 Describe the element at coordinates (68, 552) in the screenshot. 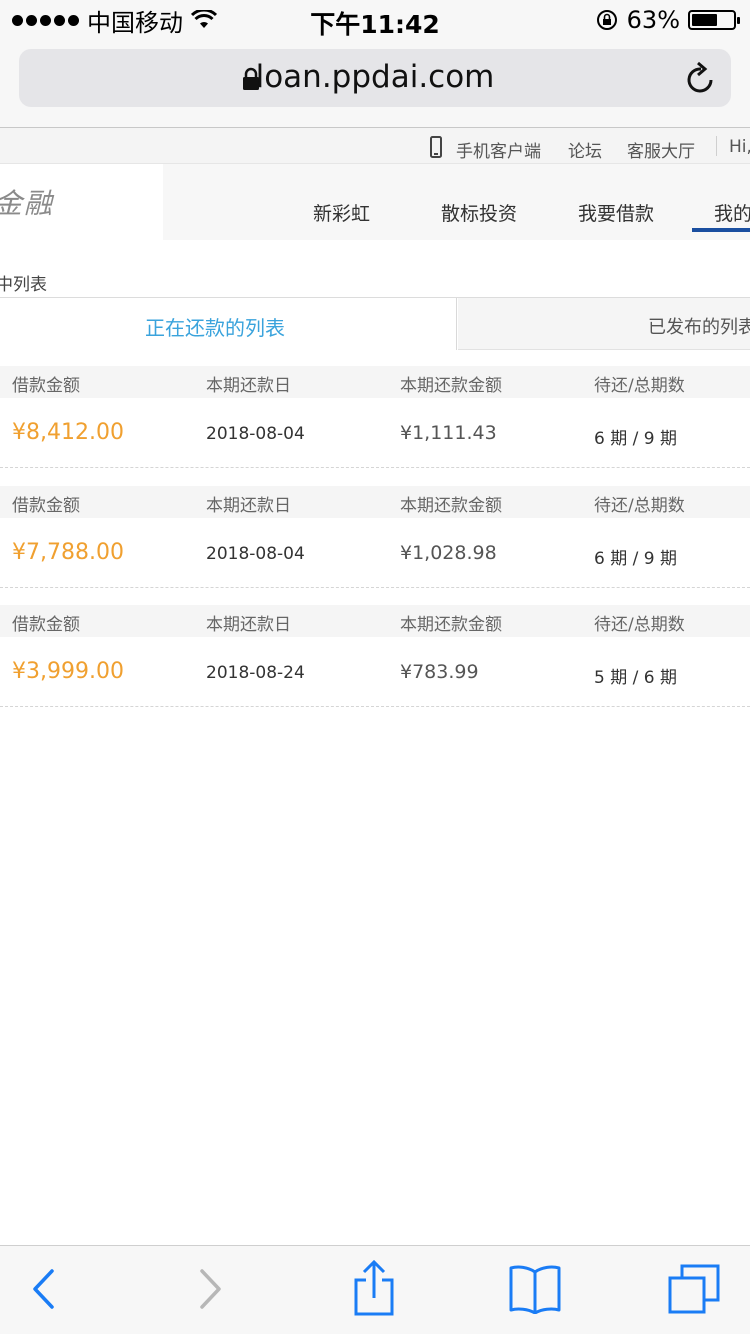

I see `loan-amount: ¥7,788.00` at that location.